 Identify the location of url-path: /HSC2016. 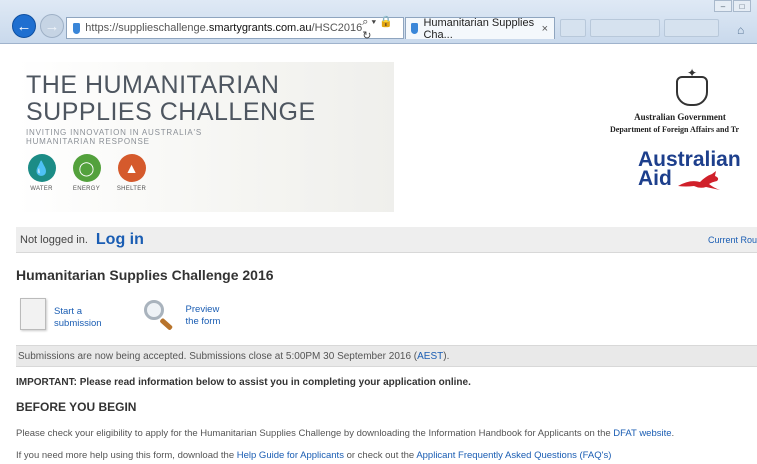
(337, 28).